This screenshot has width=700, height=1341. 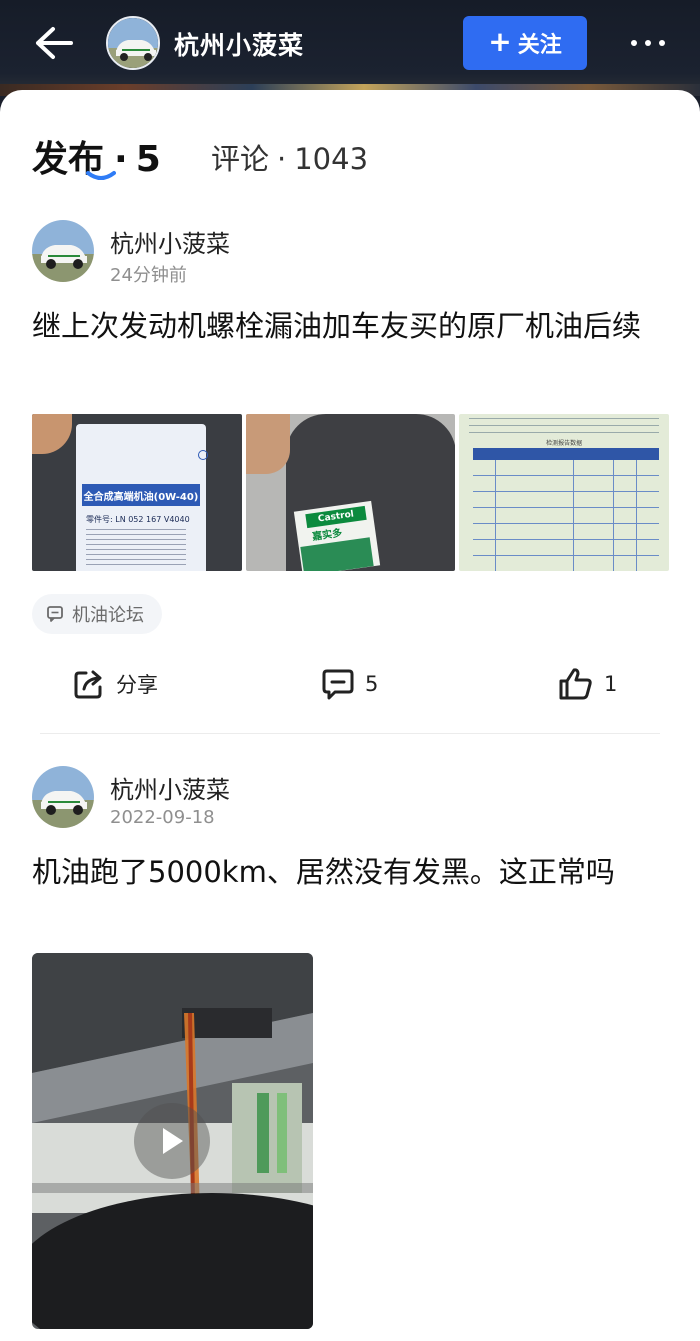 I want to click on oil-label-title: 全合成高端机油(0W-40), so click(x=141, y=495).